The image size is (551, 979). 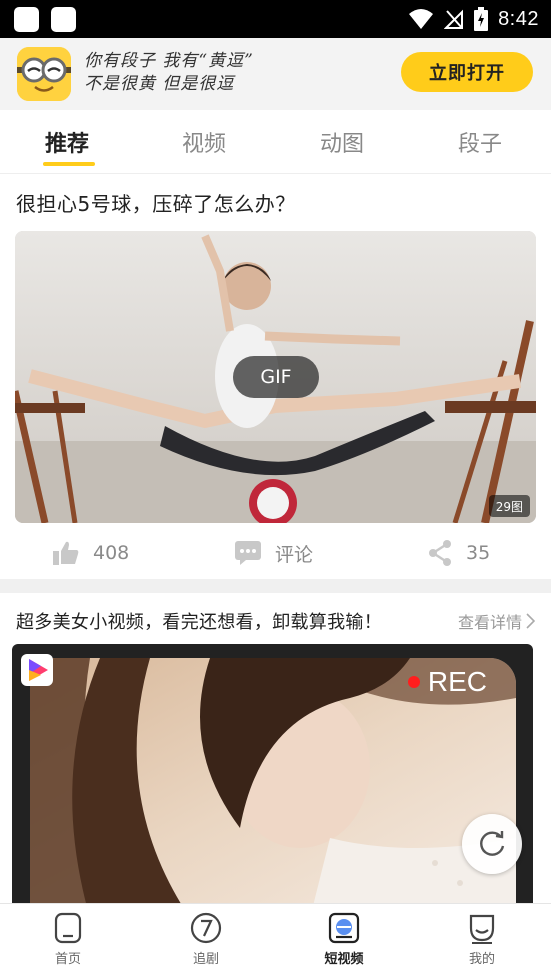 I want to click on wifi-icon, so click(x=421, y=19).